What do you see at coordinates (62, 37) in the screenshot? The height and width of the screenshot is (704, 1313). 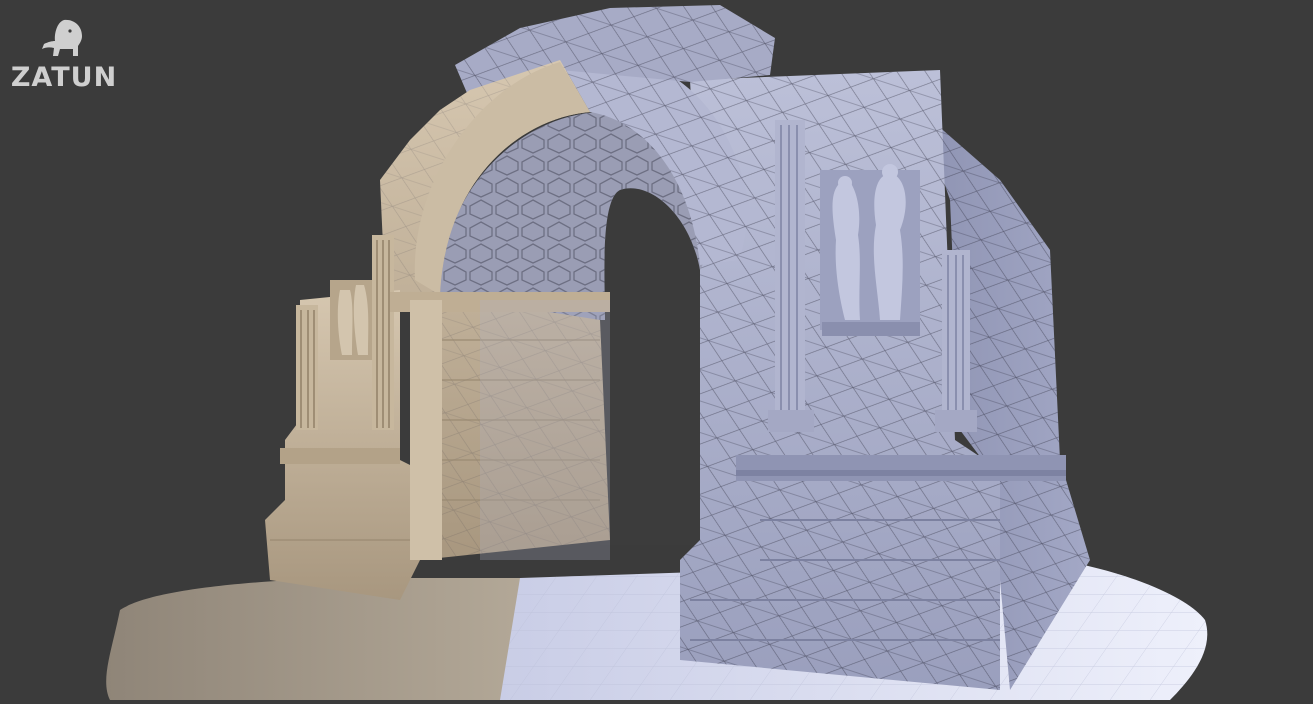 I see `lion-icon` at bounding box center [62, 37].